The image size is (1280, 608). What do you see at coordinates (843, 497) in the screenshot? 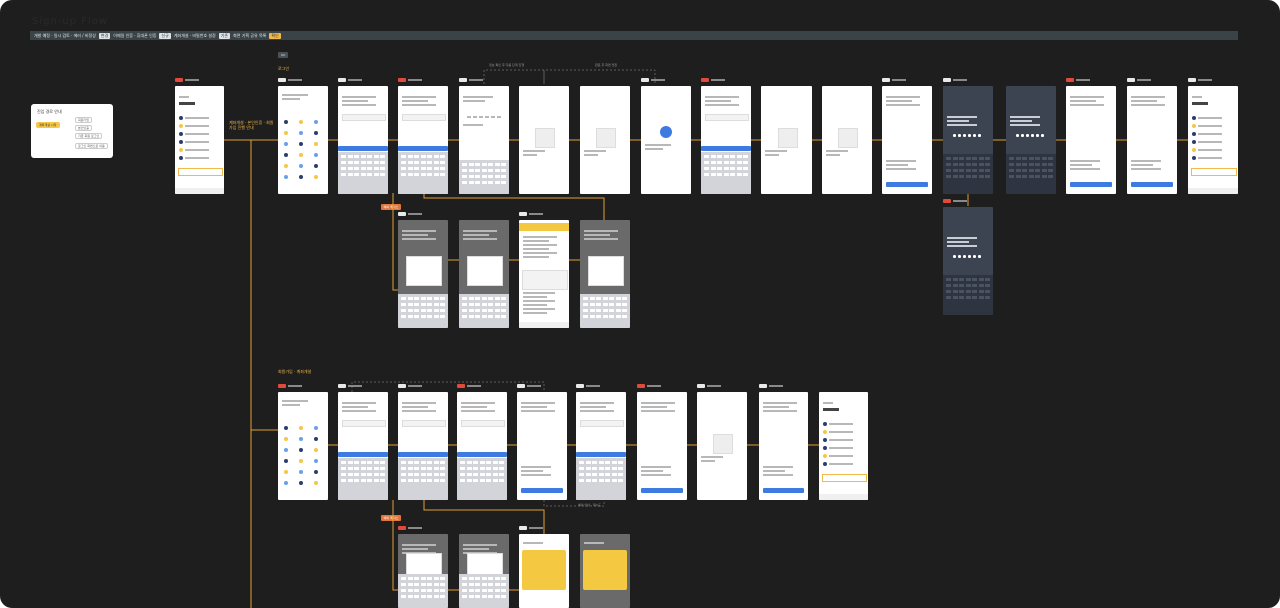
I see `bottom-nav` at bounding box center [843, 497].